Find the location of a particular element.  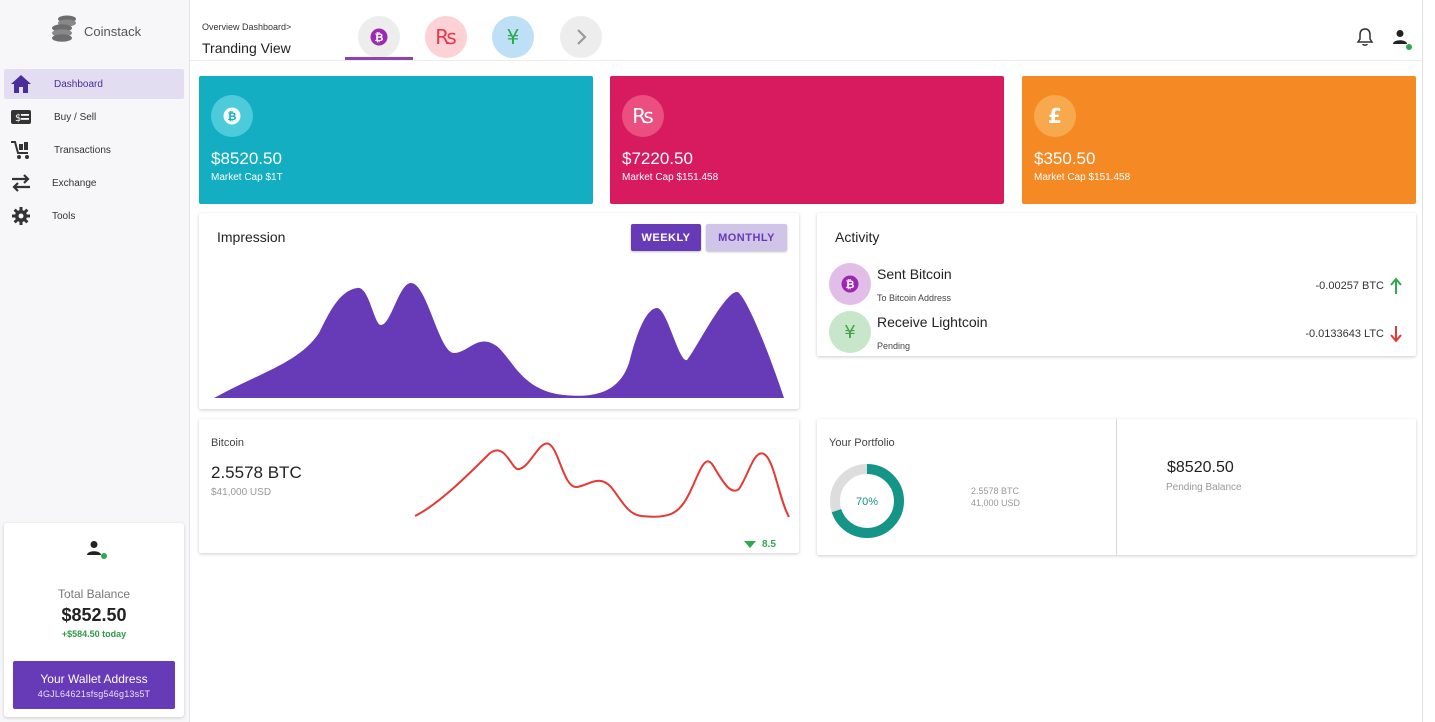

sidebar-item-buy-sell: $ Buy / Sell is located at coordinates (94, 117).